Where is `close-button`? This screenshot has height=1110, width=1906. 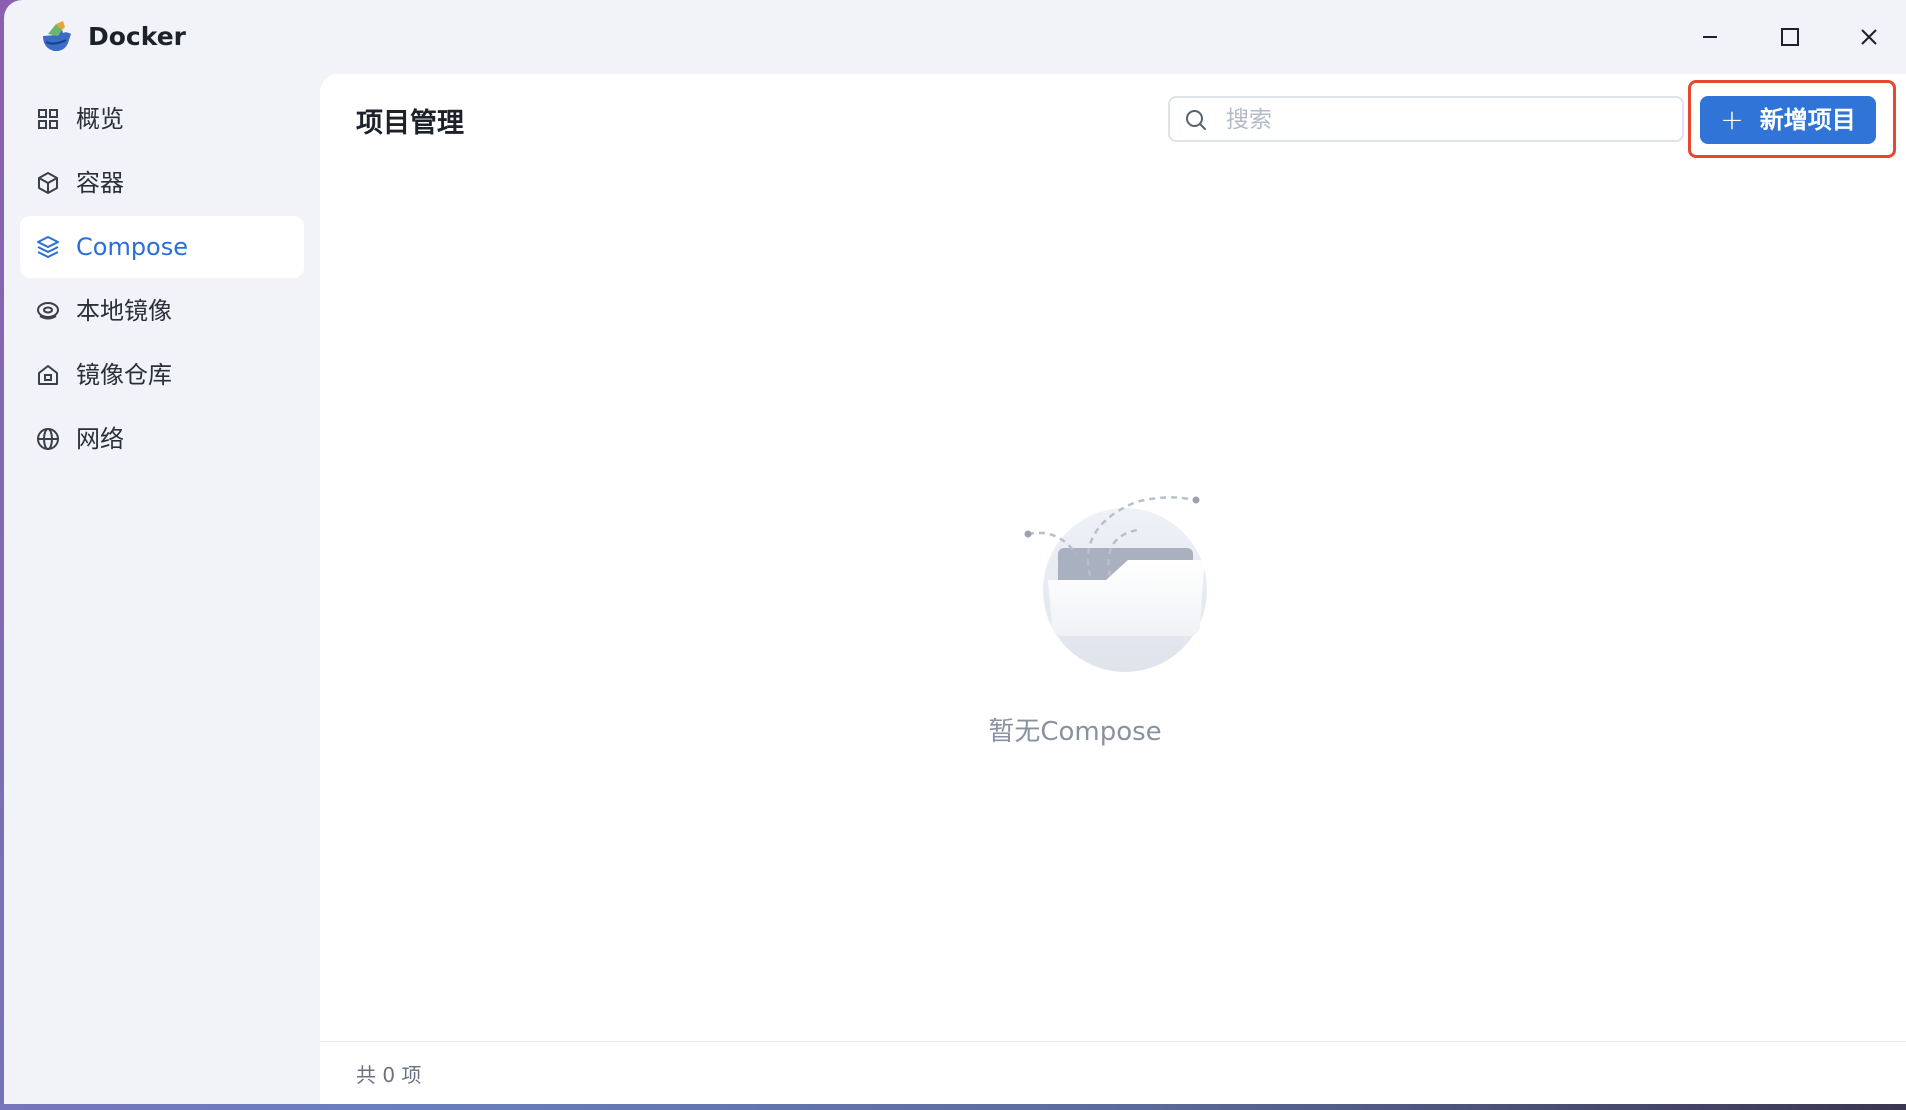 close-button is located at coordinates (1869, 37).